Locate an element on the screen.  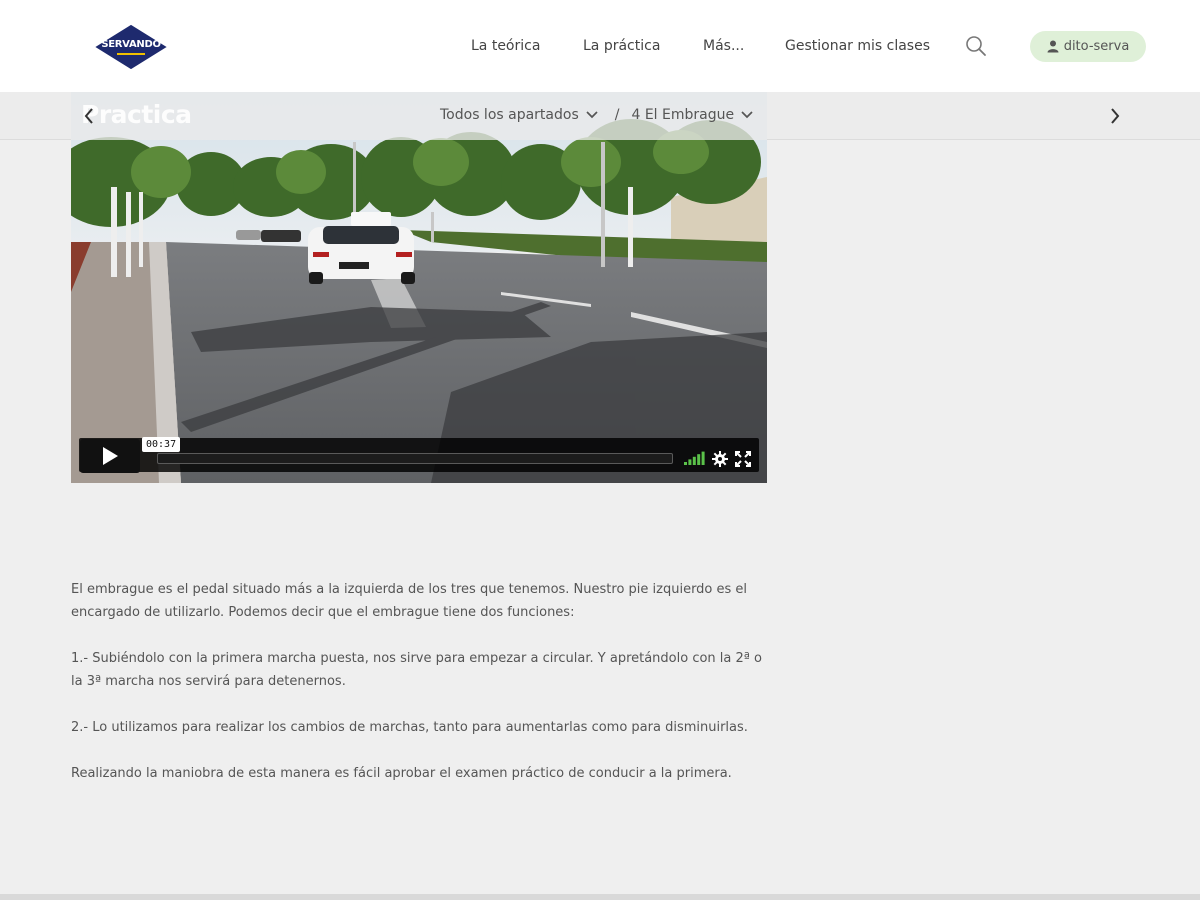
user-icon is located at coordinates (1053, 46).